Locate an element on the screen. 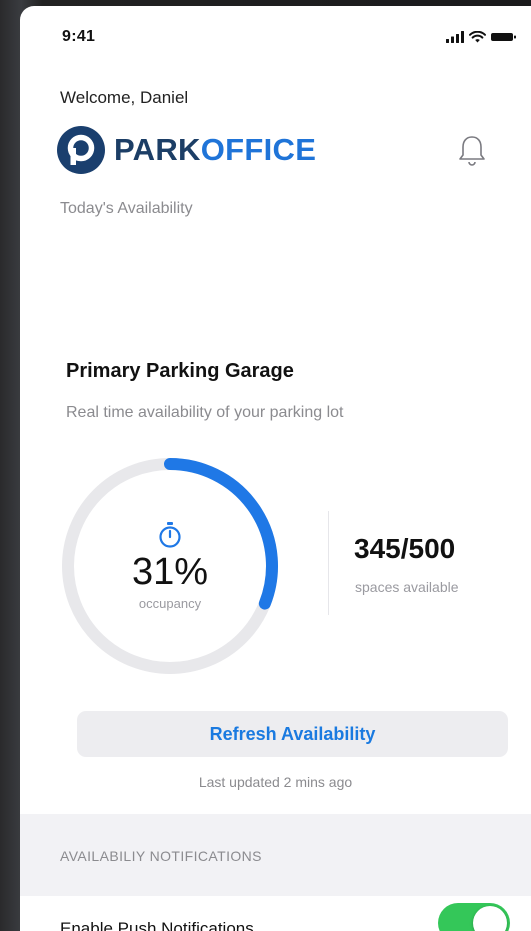 The width and height of the screenshot is (531, 931). section-label-today: Today's Availability is located at coordinates (126, 208).